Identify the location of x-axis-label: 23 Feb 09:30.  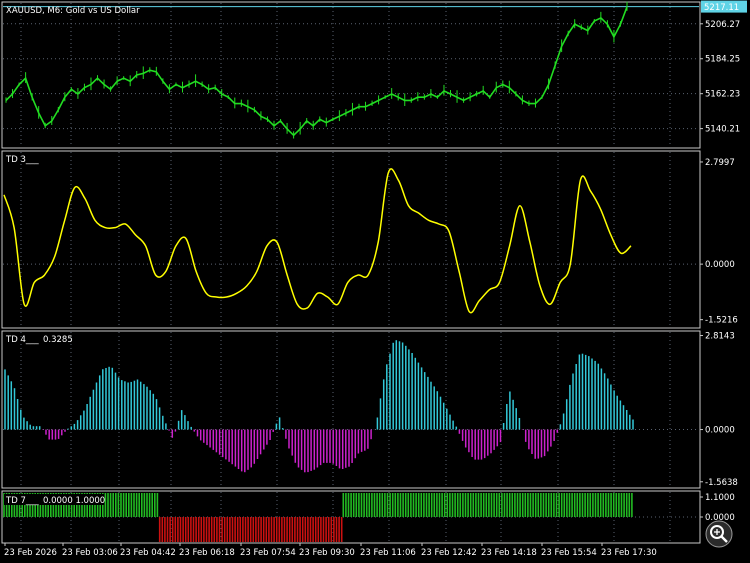
(327, 553).